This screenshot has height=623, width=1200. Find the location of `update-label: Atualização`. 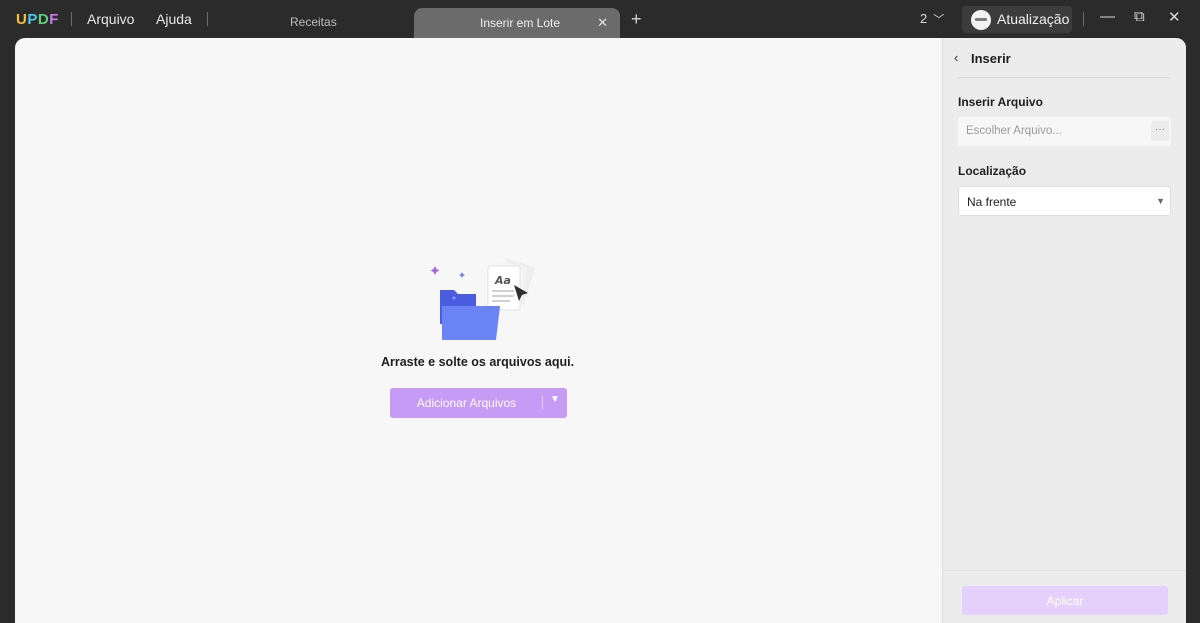

update-label: Atualização is located at coordinates (1033, 19).